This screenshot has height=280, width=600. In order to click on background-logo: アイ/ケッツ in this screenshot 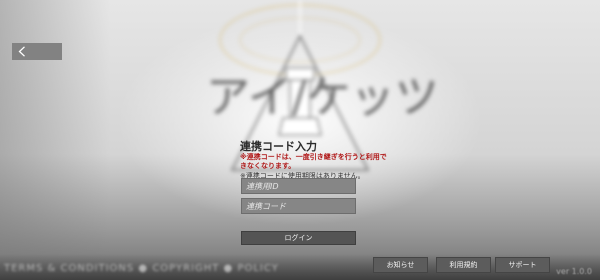, I will do `click(322, 97)`.